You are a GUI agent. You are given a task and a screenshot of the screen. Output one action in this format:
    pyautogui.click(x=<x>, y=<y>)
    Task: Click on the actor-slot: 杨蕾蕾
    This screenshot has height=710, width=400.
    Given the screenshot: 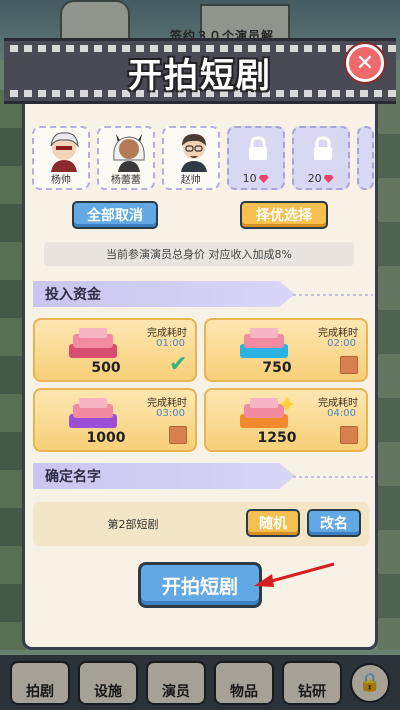 What is the action you would take?
    pyautogui.click(x=125, y=158)
    